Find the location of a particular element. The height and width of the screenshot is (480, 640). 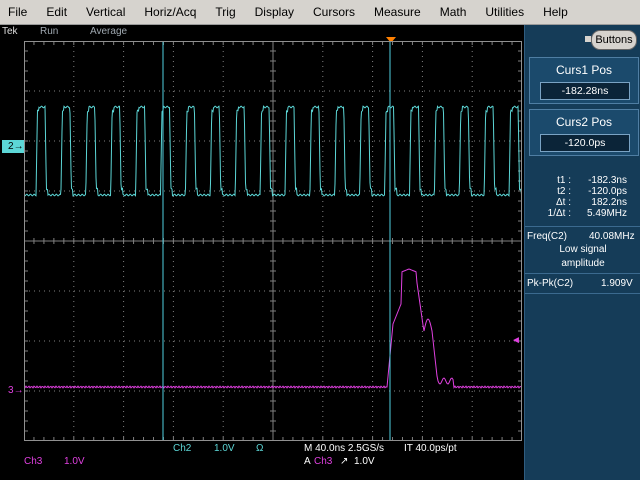

trigger-level-marker: ◄ is located at coordinates (516, 340).